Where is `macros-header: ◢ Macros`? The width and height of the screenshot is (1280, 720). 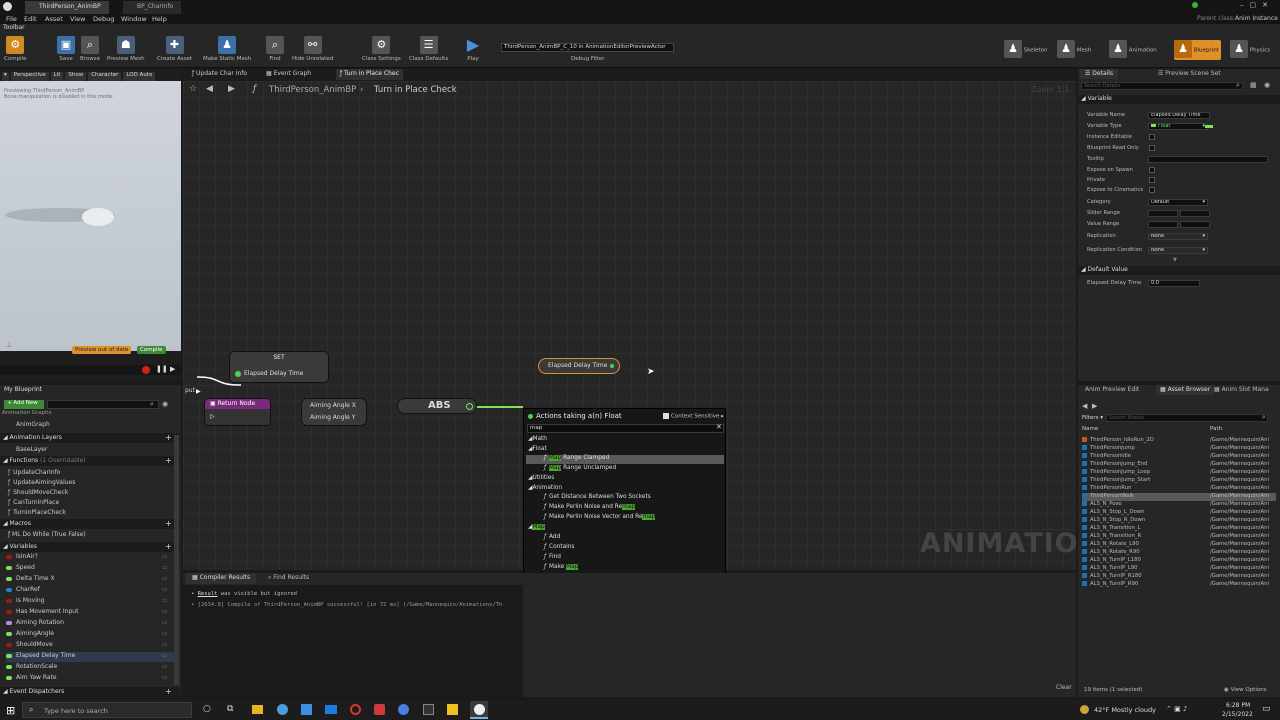
macros-header: ◢ Macros is located at coordinates (90, 524).